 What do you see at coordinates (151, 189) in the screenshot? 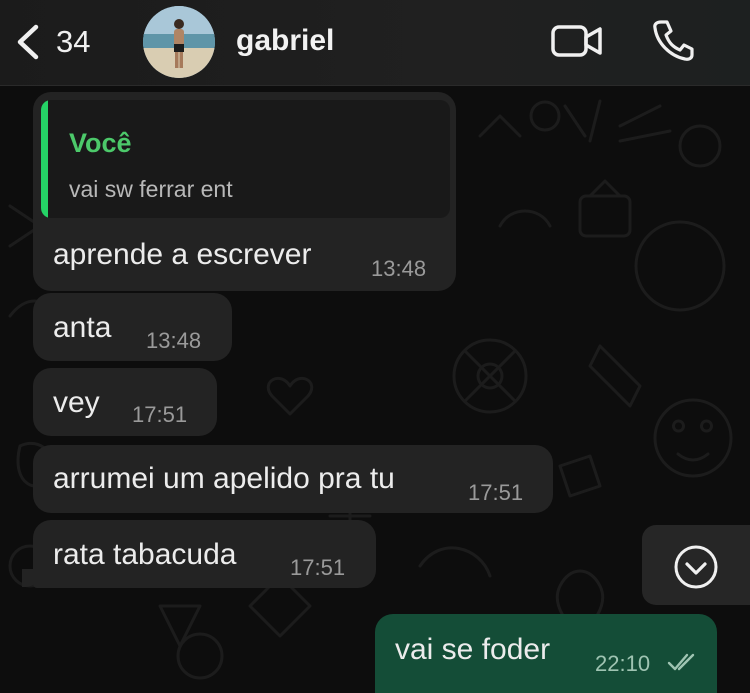
I see `quote-text: vai sw ferrar ent` at bounding box center [151, 189].